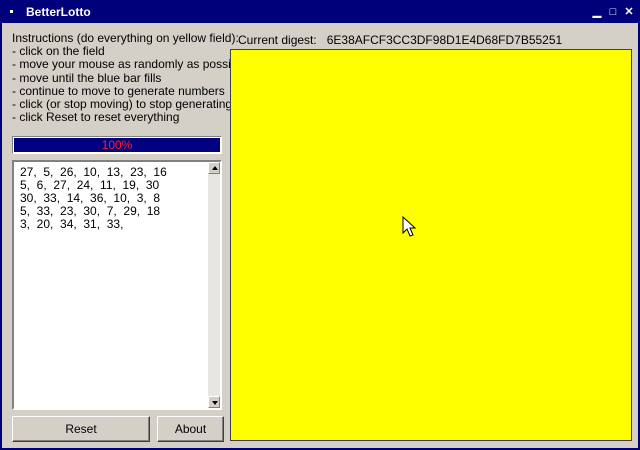  Describe the element at coordinates (444, 40) in the screenshot. I see `digest-value: 6E38AFCF3CC3DF98D1E4D68FD7B55251` at that location.